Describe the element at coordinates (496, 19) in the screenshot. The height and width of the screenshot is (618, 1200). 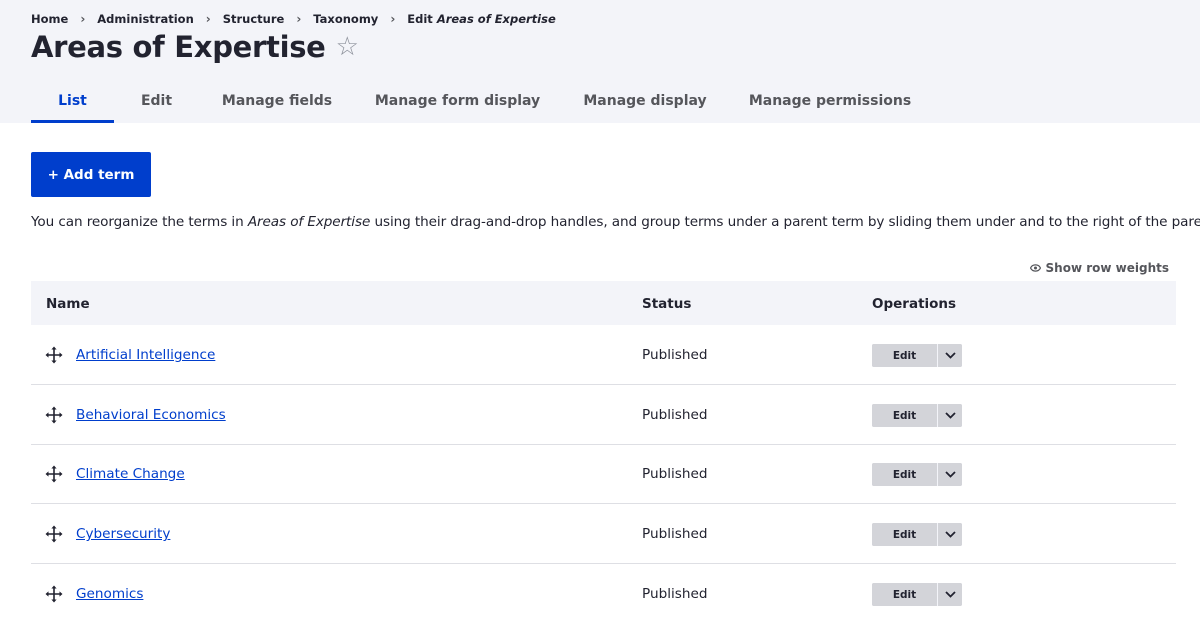
I see `breadcrumb-current-vocabulary: Areas of Expertise` at that location.